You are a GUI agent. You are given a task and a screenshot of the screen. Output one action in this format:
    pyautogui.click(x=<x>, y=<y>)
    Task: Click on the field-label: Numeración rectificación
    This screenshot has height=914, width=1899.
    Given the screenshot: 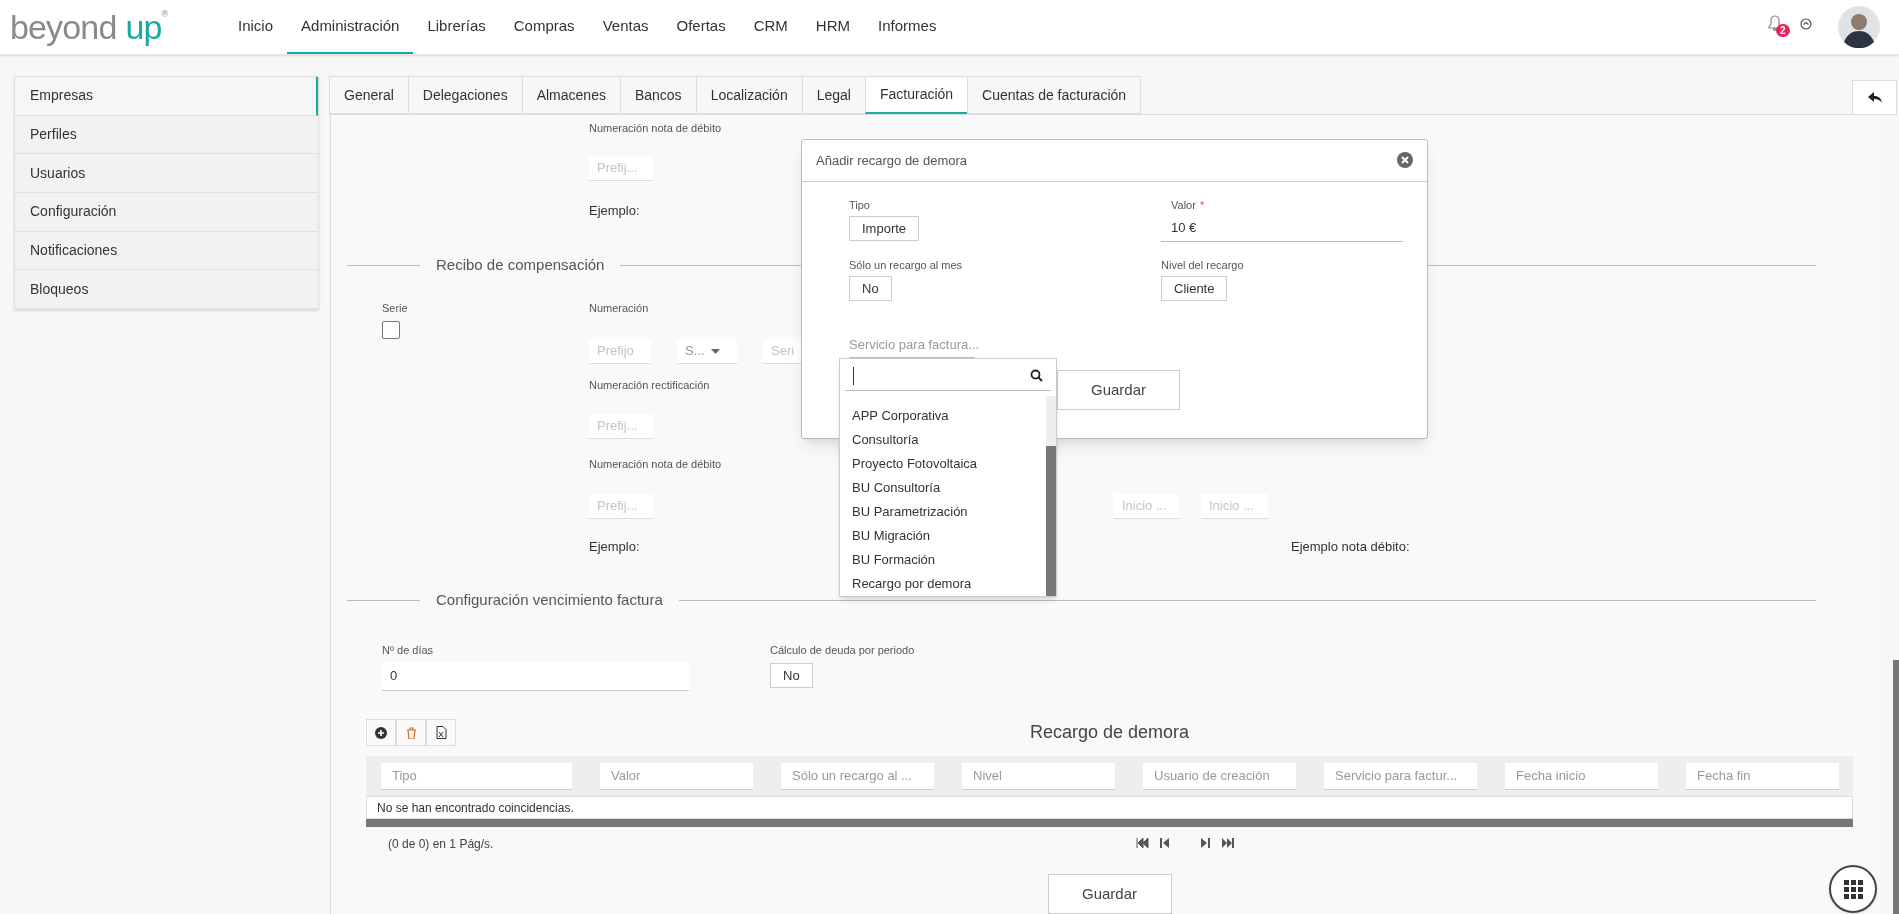 What is the action you would take?
    pyautogui.click(x=649, y=385)
    